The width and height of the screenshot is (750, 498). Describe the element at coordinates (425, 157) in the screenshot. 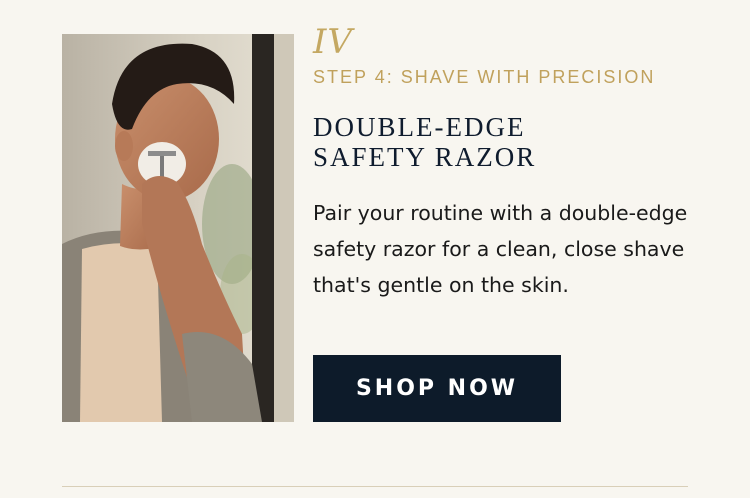

I see `product-title-line-2: SAFETY RAZOR` at that location.